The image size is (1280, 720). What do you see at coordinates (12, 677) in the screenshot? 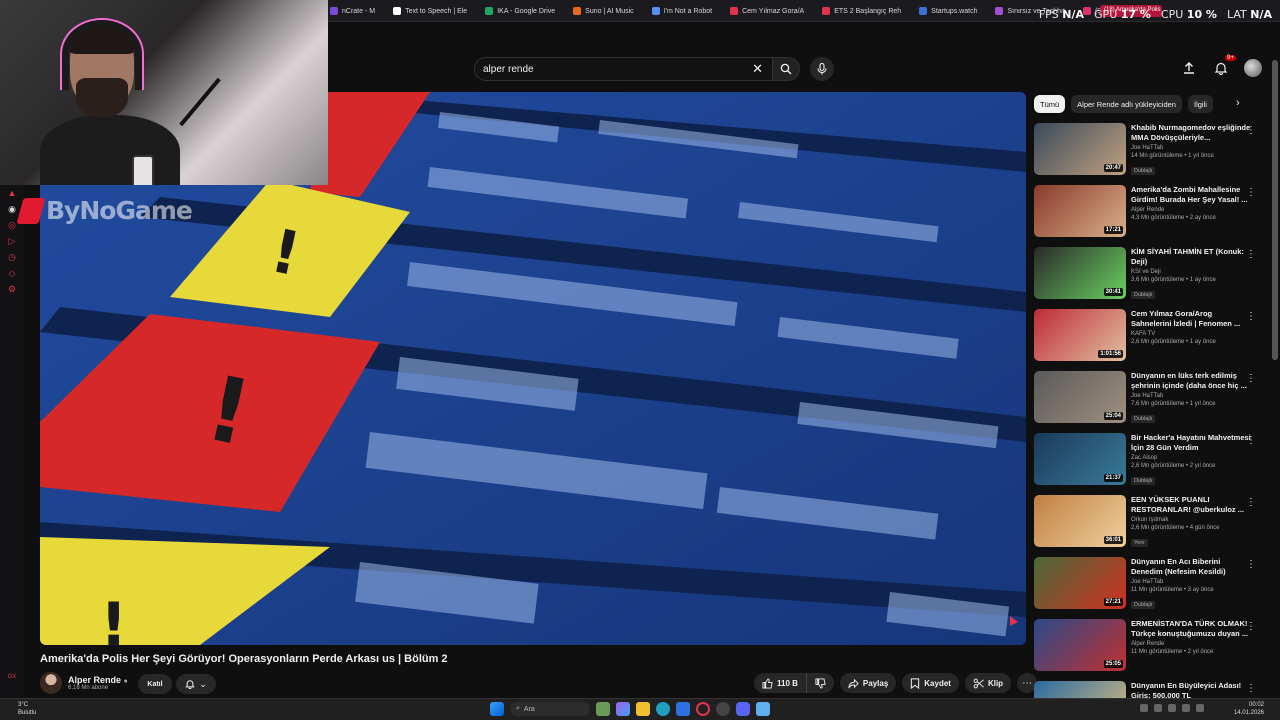
I see `gx-icon: GX` at bounding box center [12, 677].